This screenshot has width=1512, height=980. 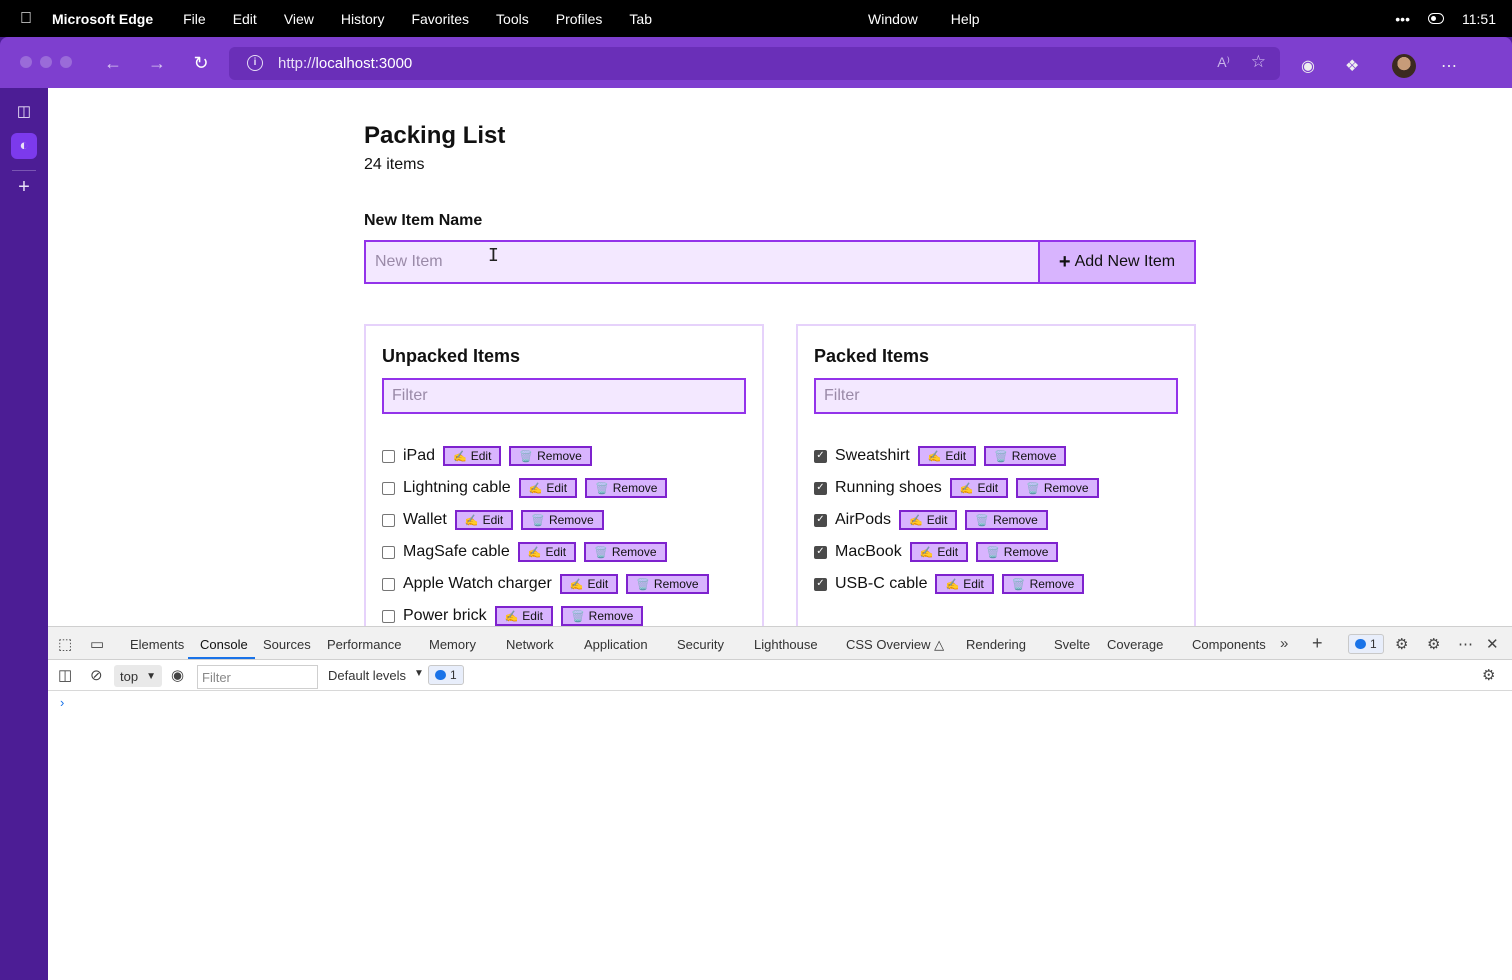 What do you see at coordinates (1352, 66) in the screenshot?
I see `extensions-icon: ❖` at bounding box center [1352, 66].